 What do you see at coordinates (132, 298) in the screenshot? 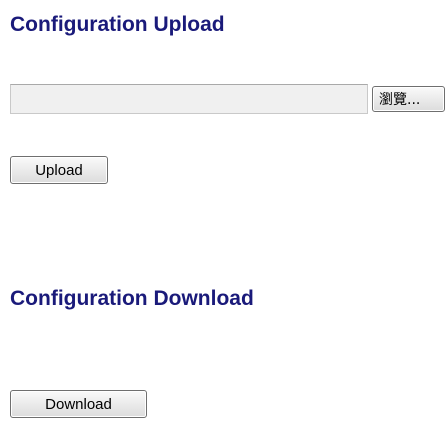
I see `configuration-download-heading: Configuration Download` at bounding box center [132, 298].